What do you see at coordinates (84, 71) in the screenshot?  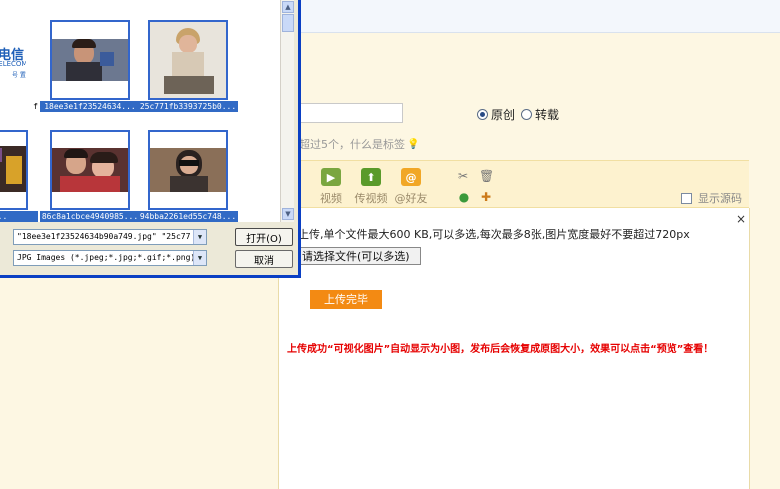 I see `photo-shirt` at bounding box center [84, 71].